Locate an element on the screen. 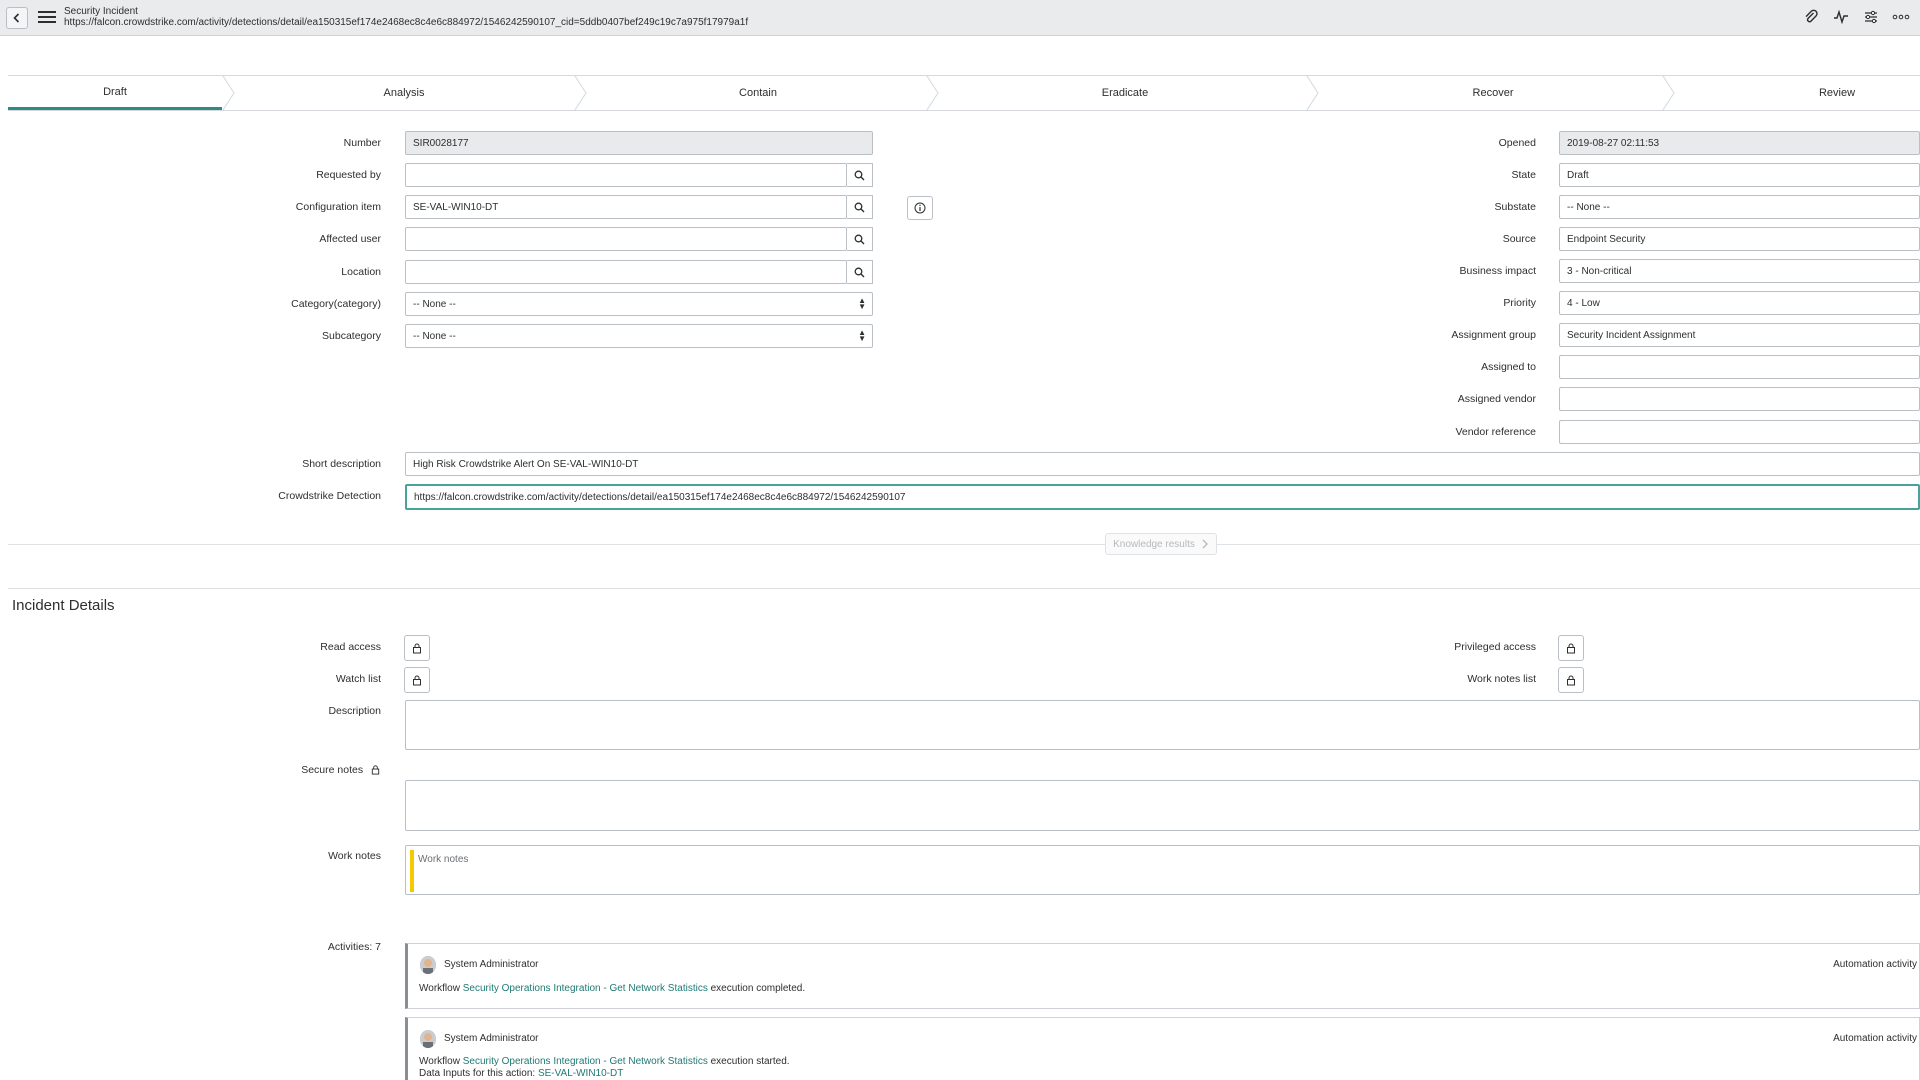 This screenshot has height=1080, width=1920. activity-author: System Administrator is located at coordinates (491, 964).